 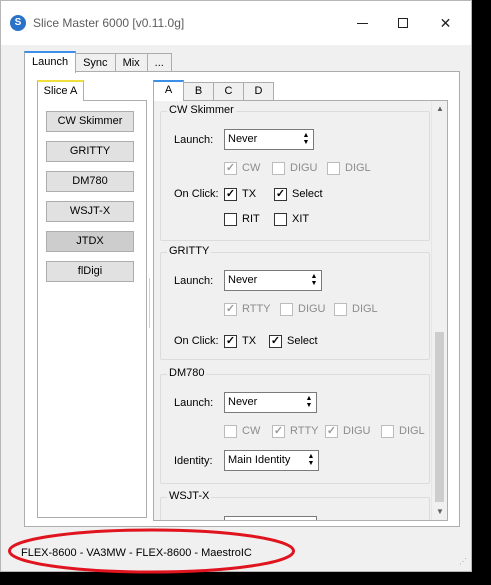 I want to click on maximize-button, so click(x=402, y=23).